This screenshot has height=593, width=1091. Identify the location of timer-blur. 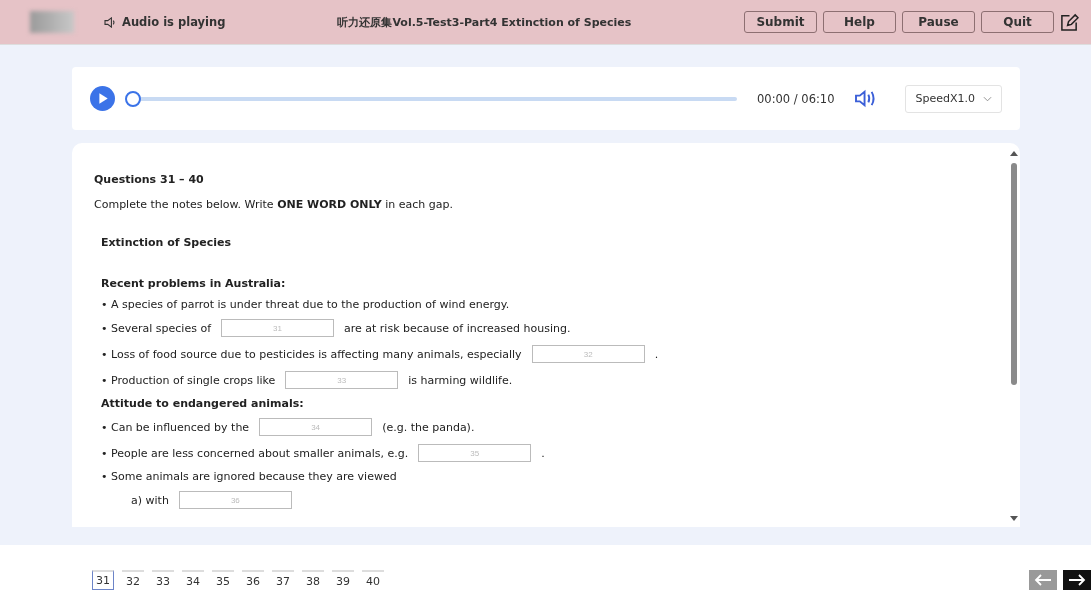
(52, 22).